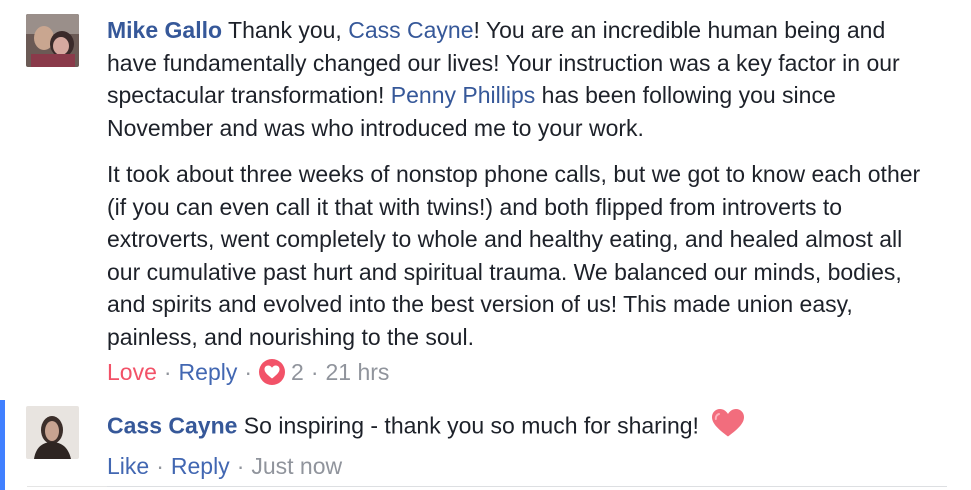 This screenshot has height=490, width=971. What do you see at coordinates (132, 372) in the screenshot?
I see `love-reaction-button: Love` at bounding box center [132, 372].